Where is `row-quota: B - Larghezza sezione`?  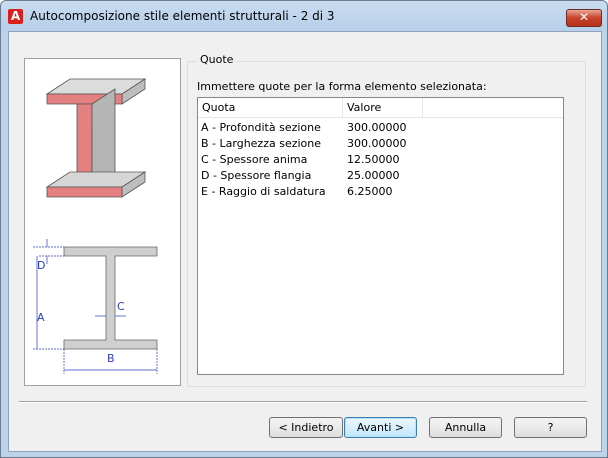
row-quota: B - Larghezza sezione is located at coordinates (261, 143).